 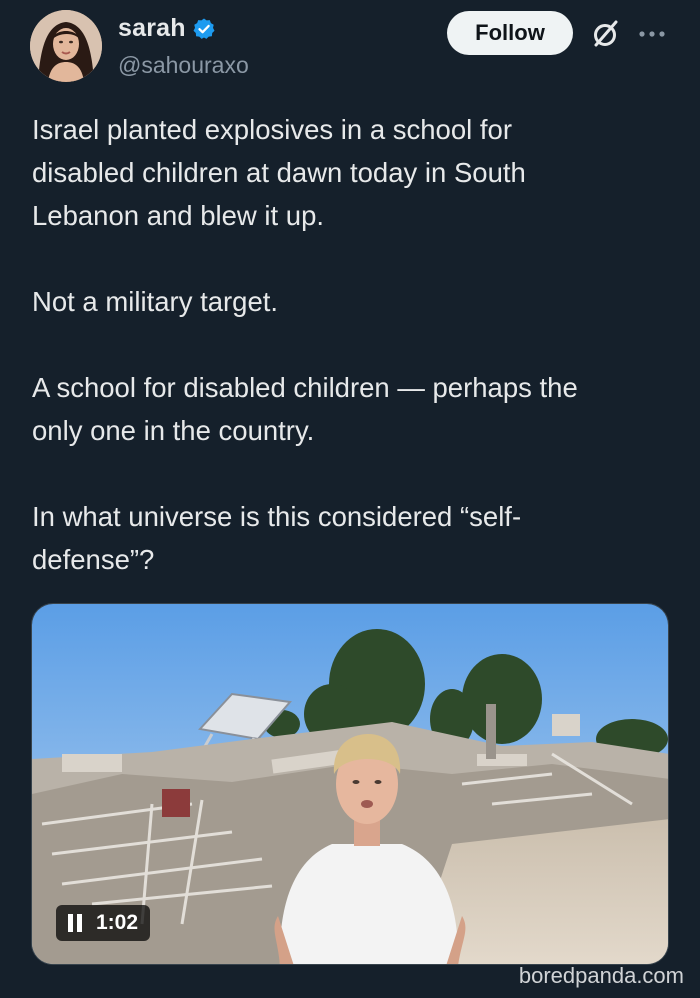 What do you see at coordinates (152, 28) in the screenshot?
I see `display-name: sarah` at bounding box center [152, 28].